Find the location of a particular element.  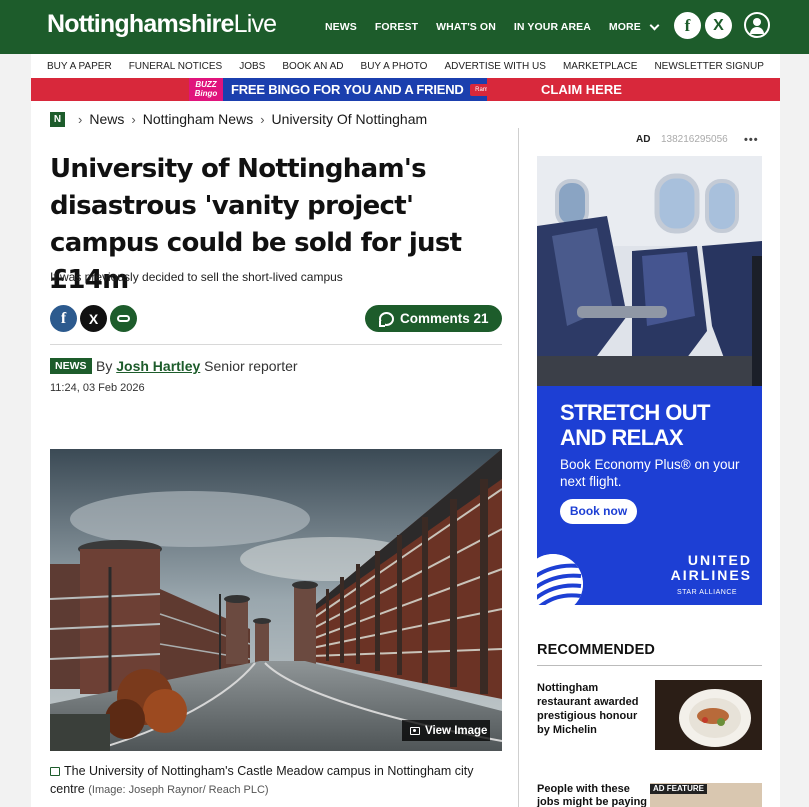

view-image-button: View Image is located at coordinates (446, 730).